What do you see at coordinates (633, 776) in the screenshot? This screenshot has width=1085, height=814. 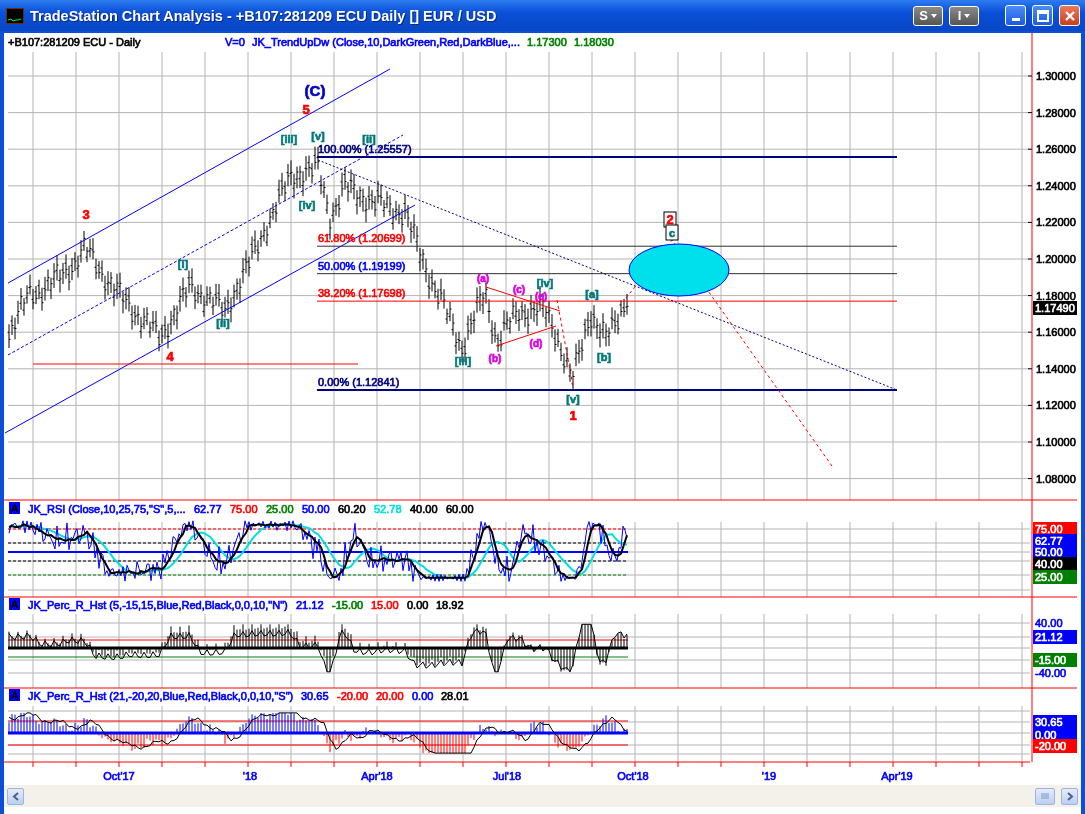 I see `date-axis-label: Oct'18` at bounding box center [633, 776].